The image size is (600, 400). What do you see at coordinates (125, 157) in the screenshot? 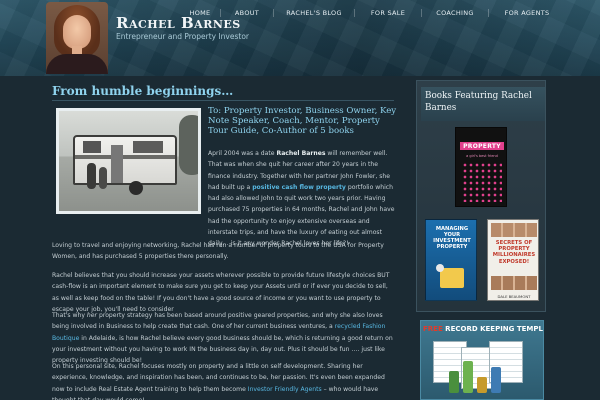
I see `photo-caravan-stripe` at bounding box center [125, 157].